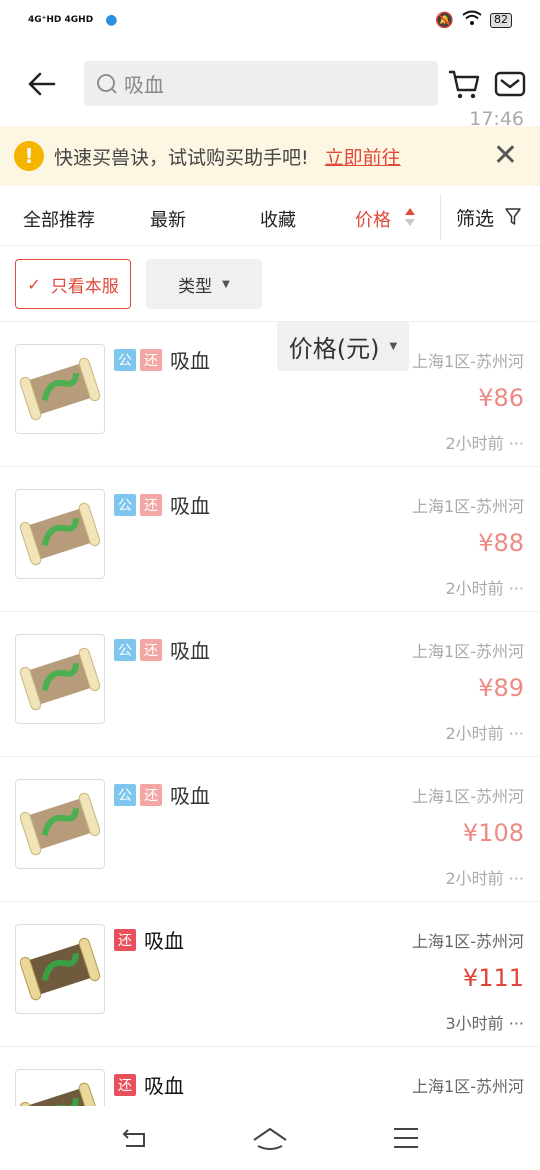 The width and height of the screenshot is (540, 1170). What do you see at coordinates (270, 539) in the screenshot?
I see `list-item: 公 还 吸血 上海1区-苏州河 ¥88 2小时前 ···` at bounding box center [270, 539].